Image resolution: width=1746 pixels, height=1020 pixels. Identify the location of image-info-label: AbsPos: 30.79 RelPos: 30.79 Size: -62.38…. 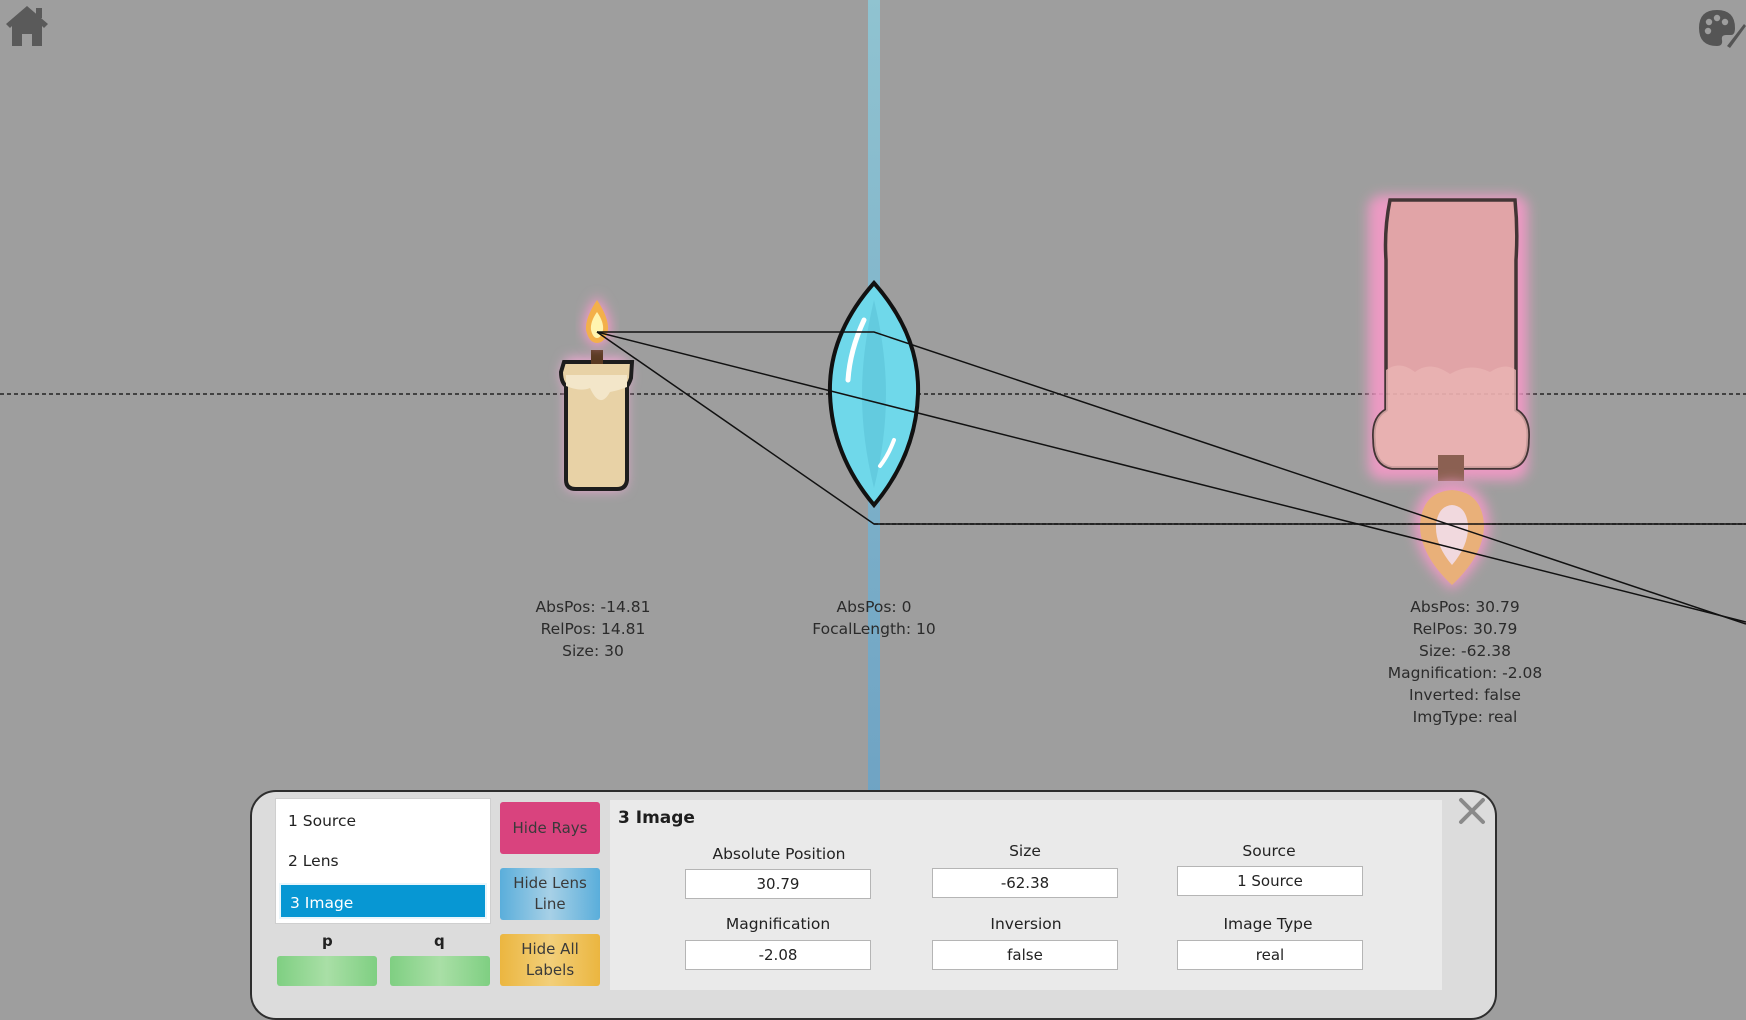
(1465, 662).